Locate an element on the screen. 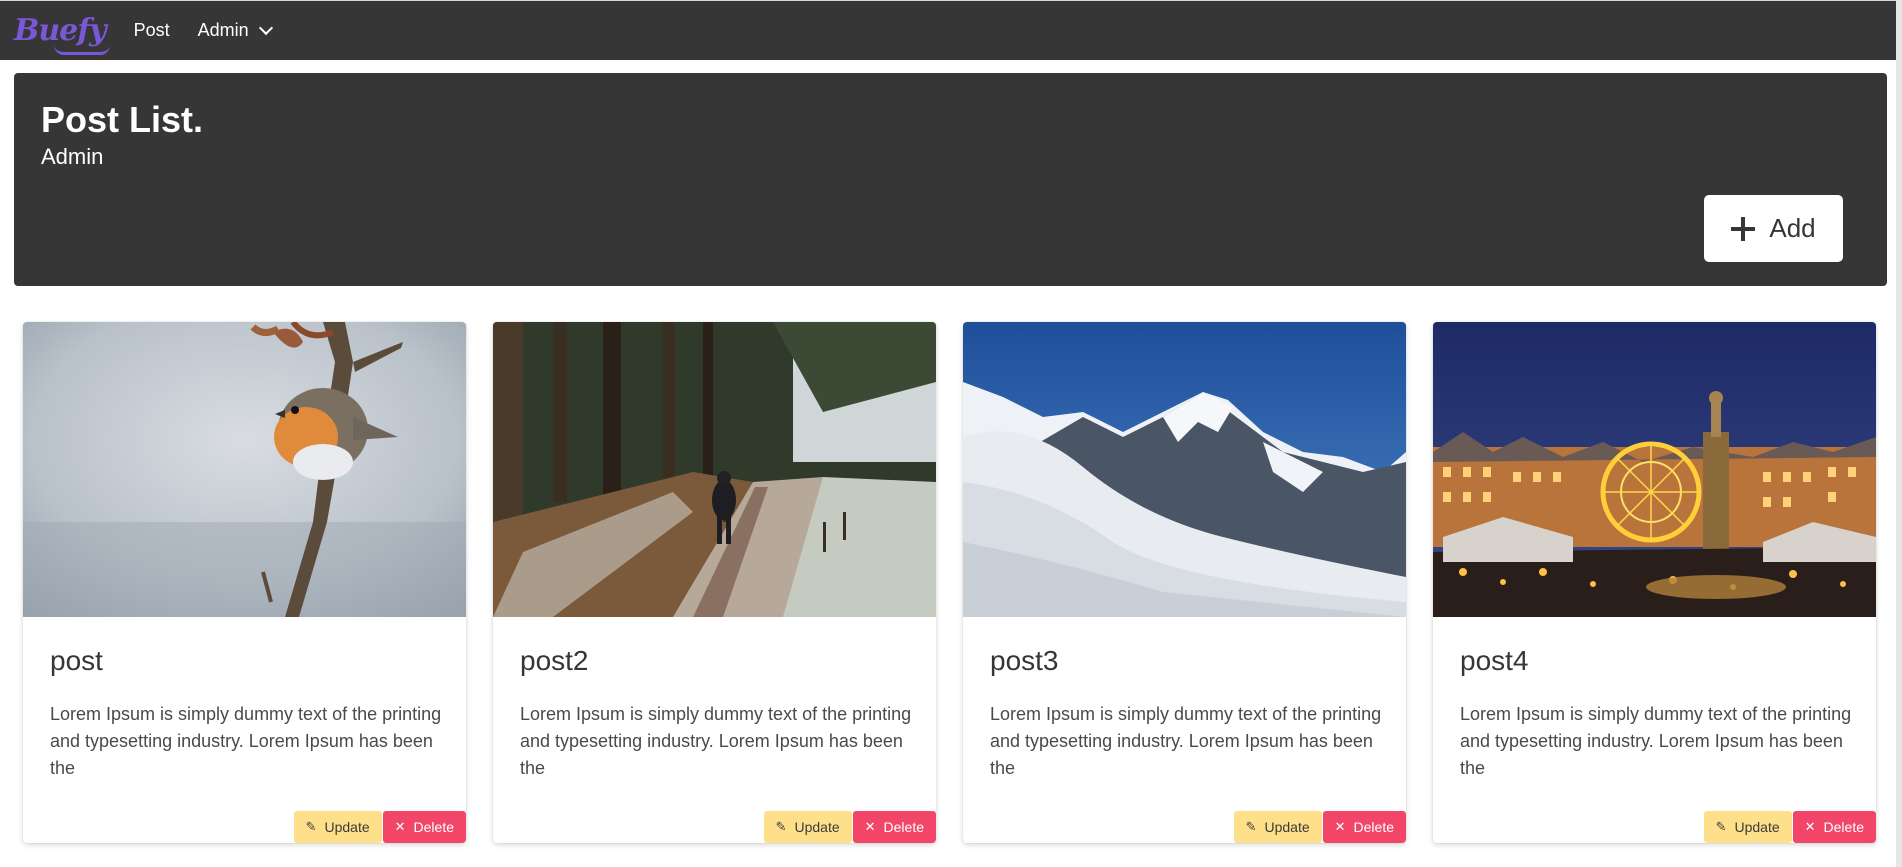 This screenshot has height=867, width=1902. nav-item-admin-dropdown: Admin is located at coordinates (234, 31).